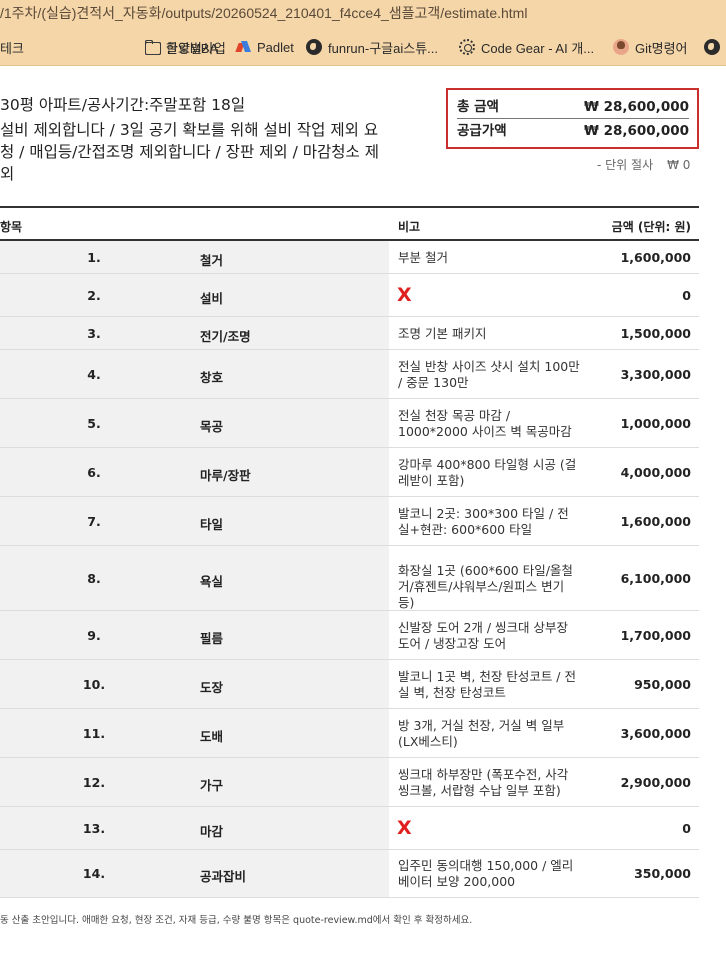  I want to click on row-note: 조명 기본 패키지, so click(442, 333).